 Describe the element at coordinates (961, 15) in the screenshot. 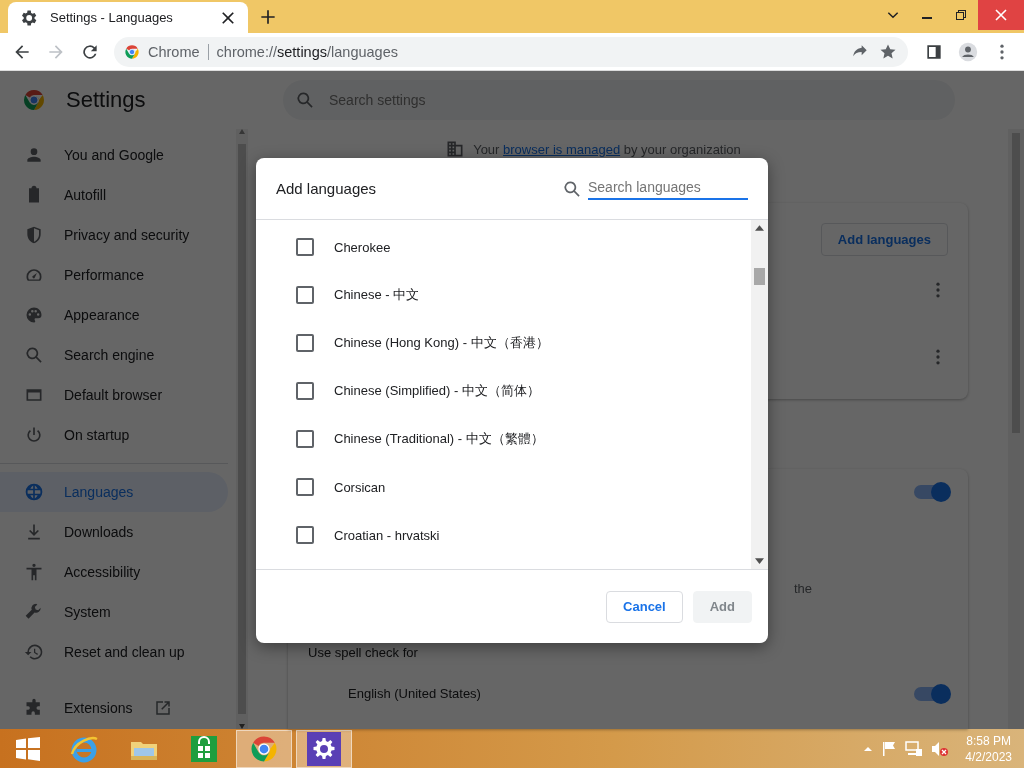

I see `restore-icon` at that location.